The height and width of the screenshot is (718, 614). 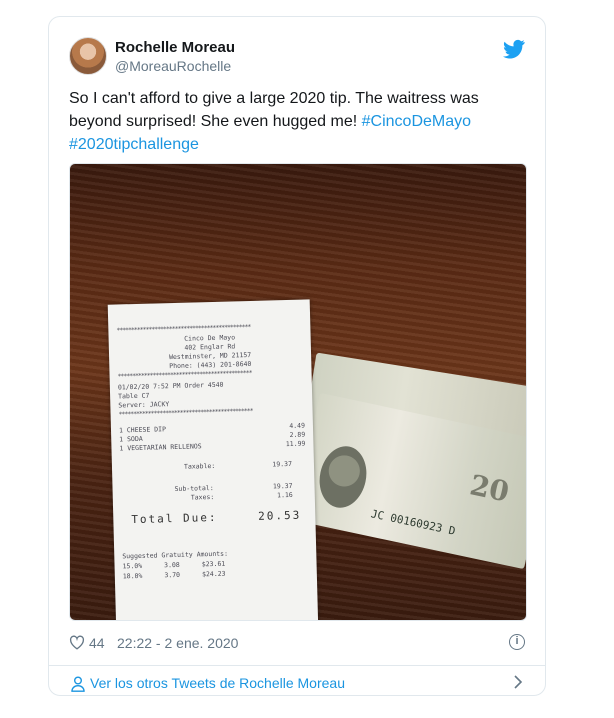 What do you see at coordinates (77, 642) in the screenshot?
I see `heart-icon` at bounding box center [77, 642].